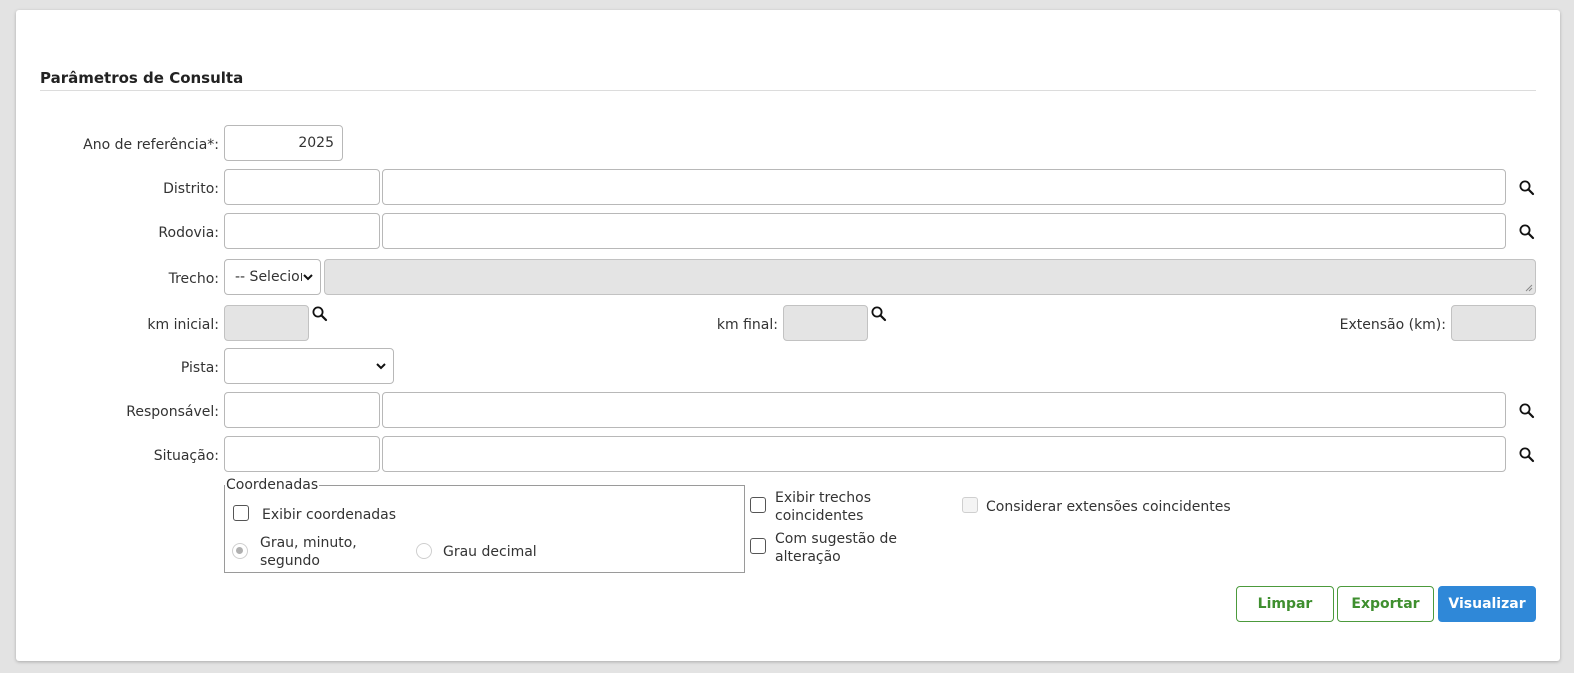 This screenshot has width=1574, height=673. I want to click on responsavel-search-icon, so click(1527, 411).